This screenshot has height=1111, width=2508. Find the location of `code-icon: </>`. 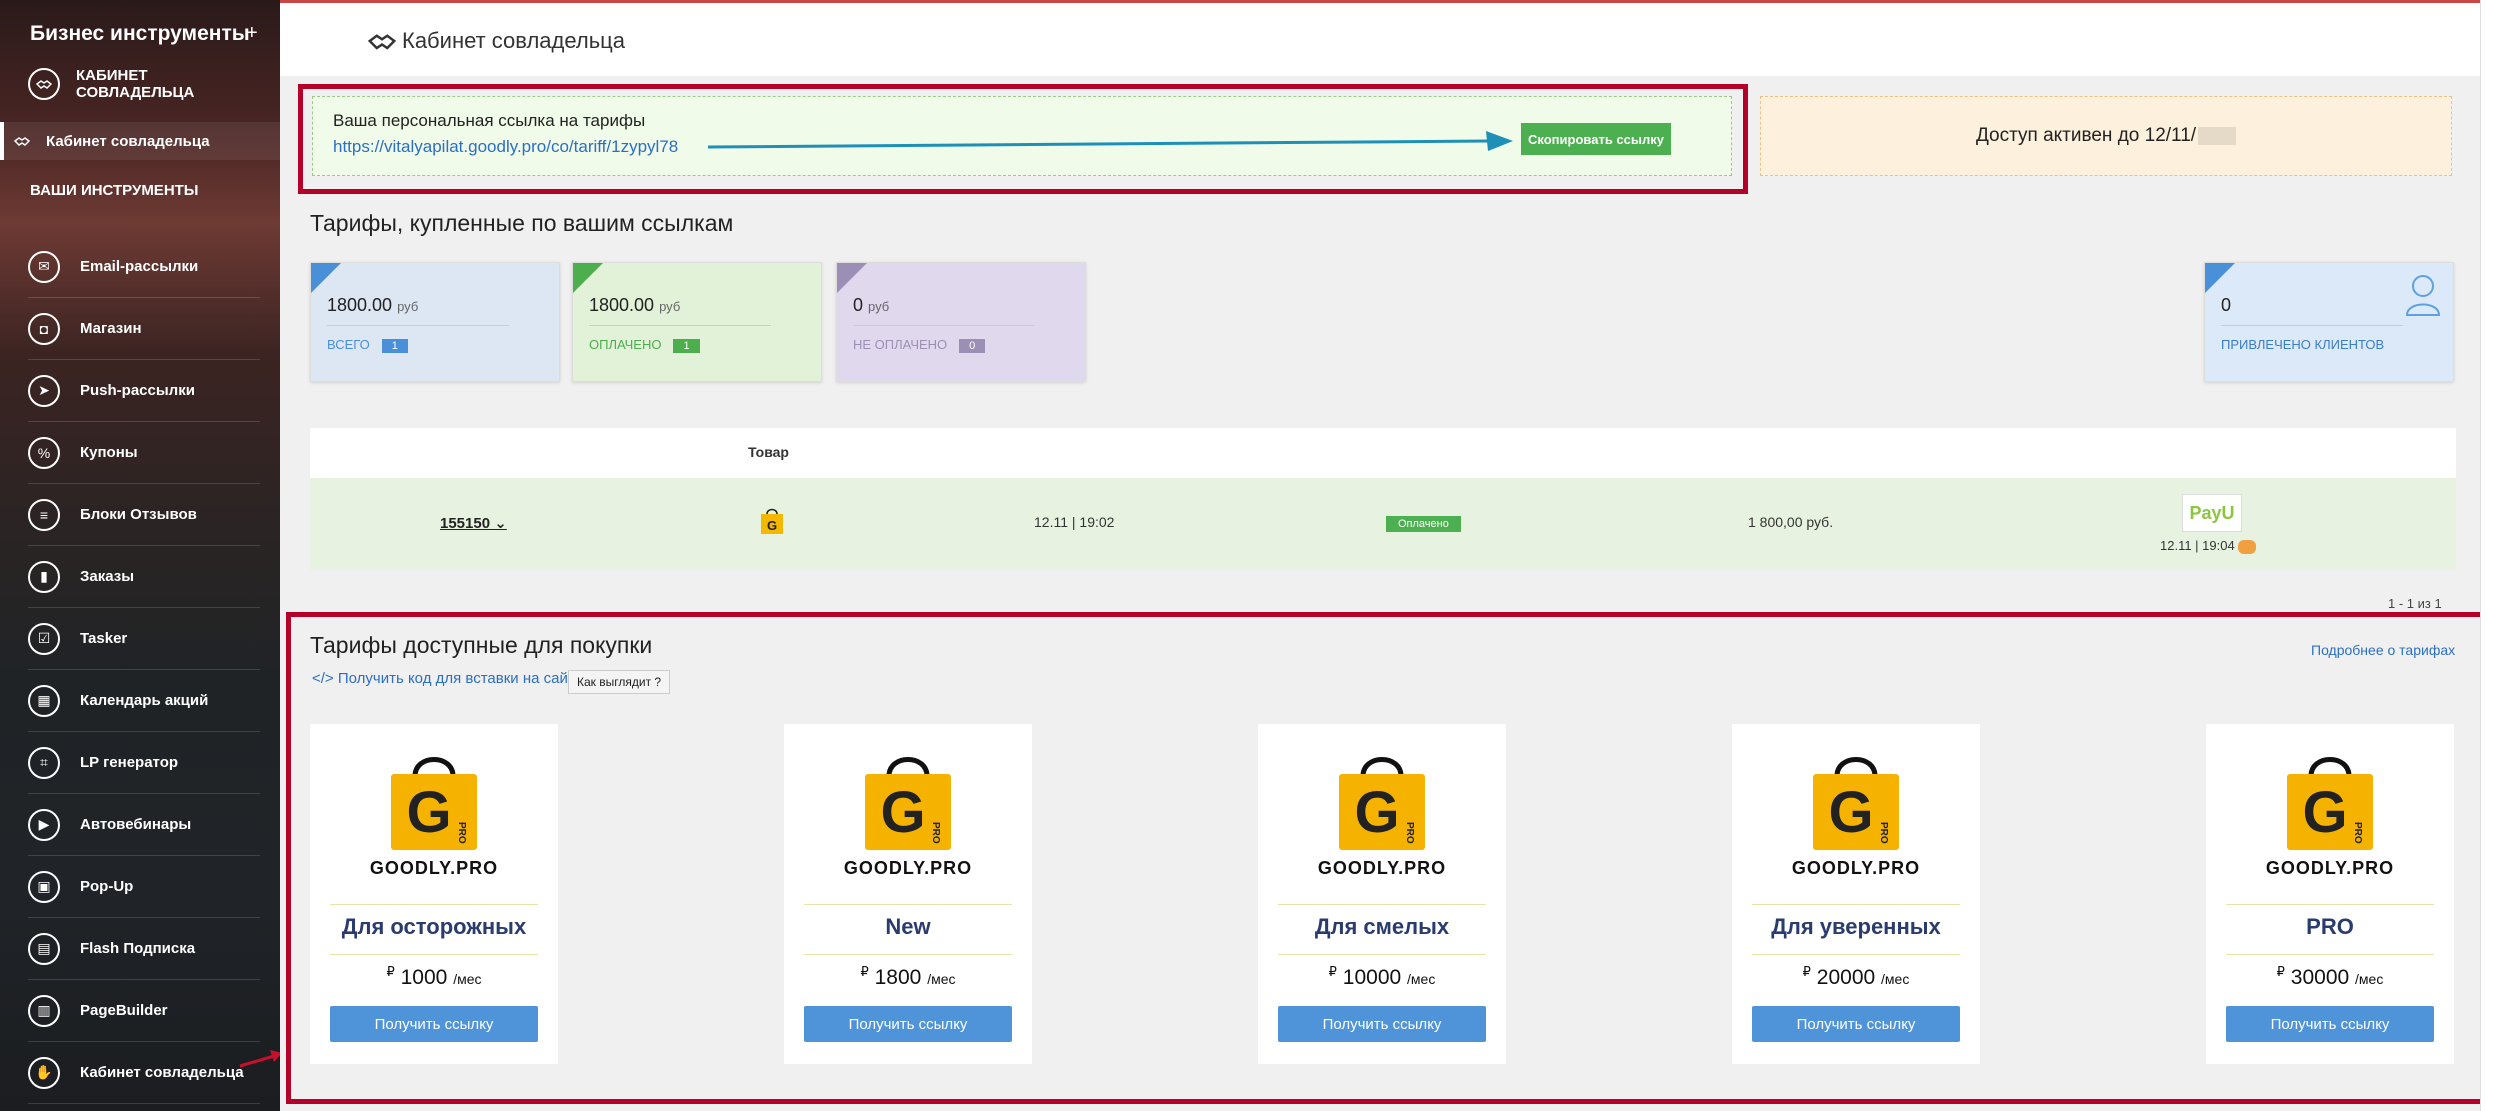

code-icon: </> is located at coordinates (325, 678).